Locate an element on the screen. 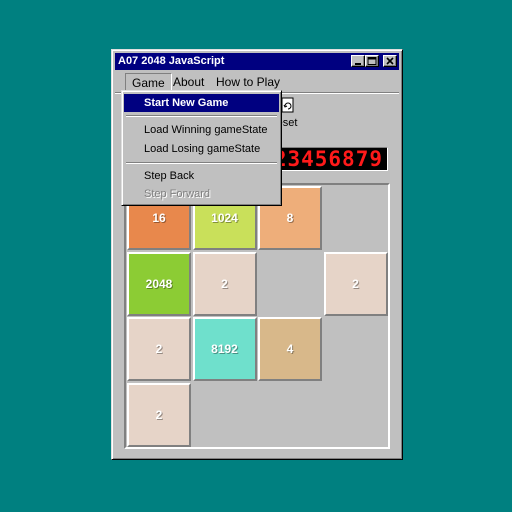  menu-item-load-losing: Load Losing gameState is located at coordinates (201, 149).